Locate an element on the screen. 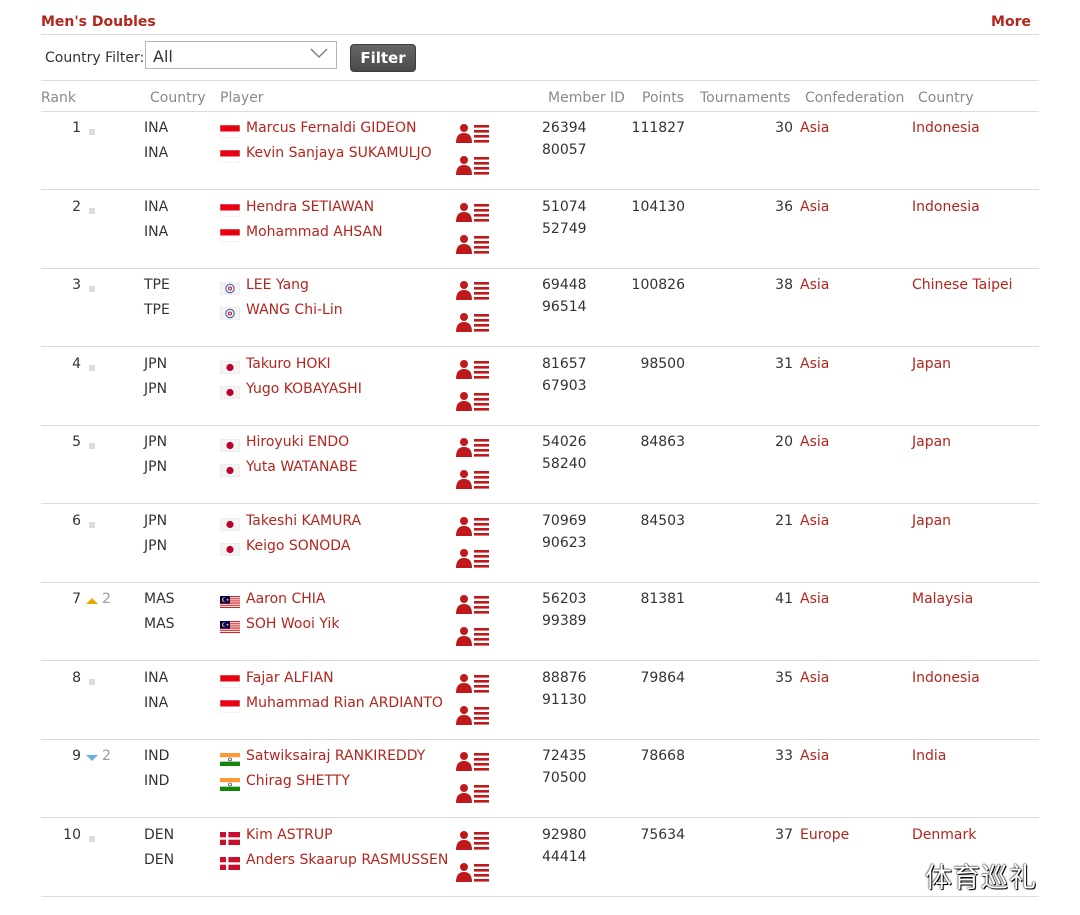 The width and height of the screenshot is (1080, 915). flag-chinese-taipei-icon is located at coordinates (230, 288).